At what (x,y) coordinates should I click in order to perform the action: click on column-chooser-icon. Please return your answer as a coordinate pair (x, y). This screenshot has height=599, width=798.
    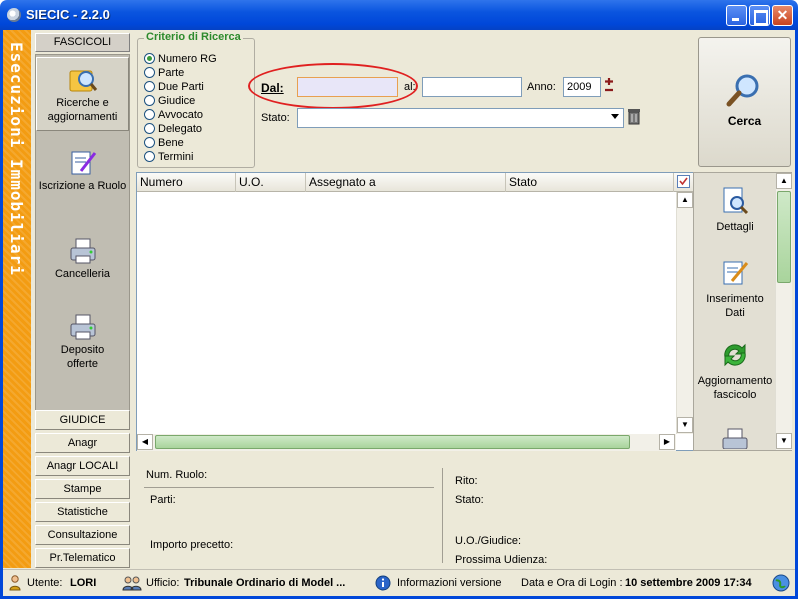
    Looking at the image, I should click on (683, 181).